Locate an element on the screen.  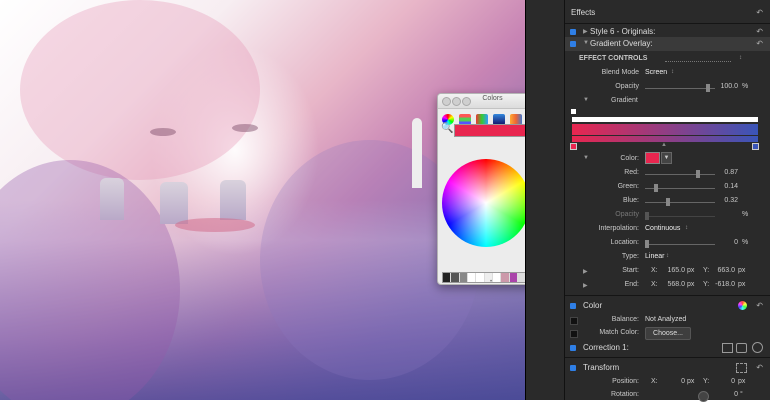
blue-row: Blue: 0.32 is located at coordinates (667, 202).